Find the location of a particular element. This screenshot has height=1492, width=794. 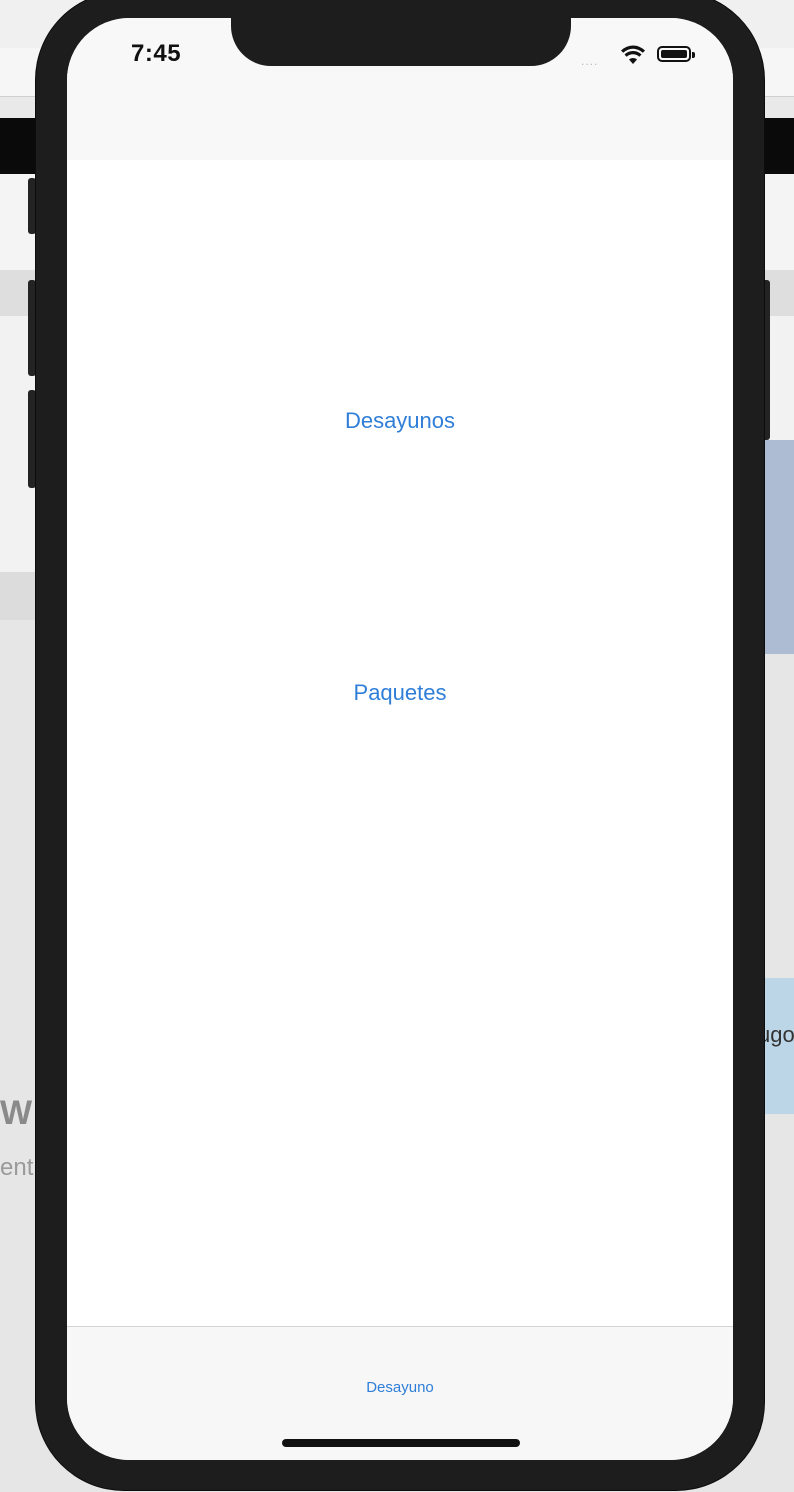

battery-tip is located at coordinates (693, 55).